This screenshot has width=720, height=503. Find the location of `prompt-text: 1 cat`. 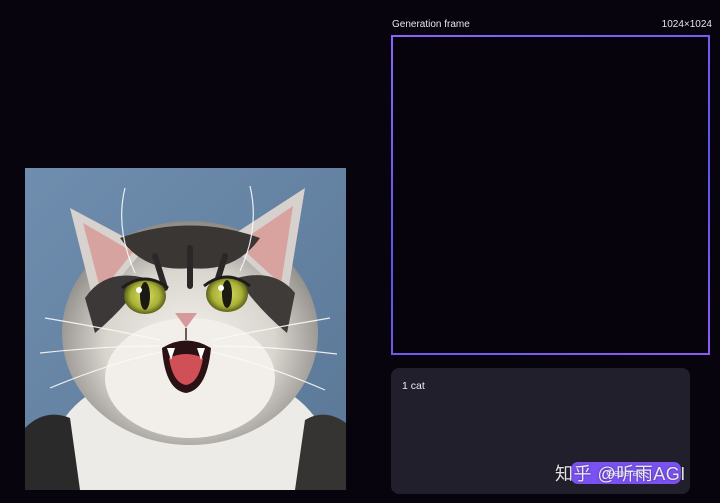

prompt-text: 1 cat is located at coordinates (540, 386).